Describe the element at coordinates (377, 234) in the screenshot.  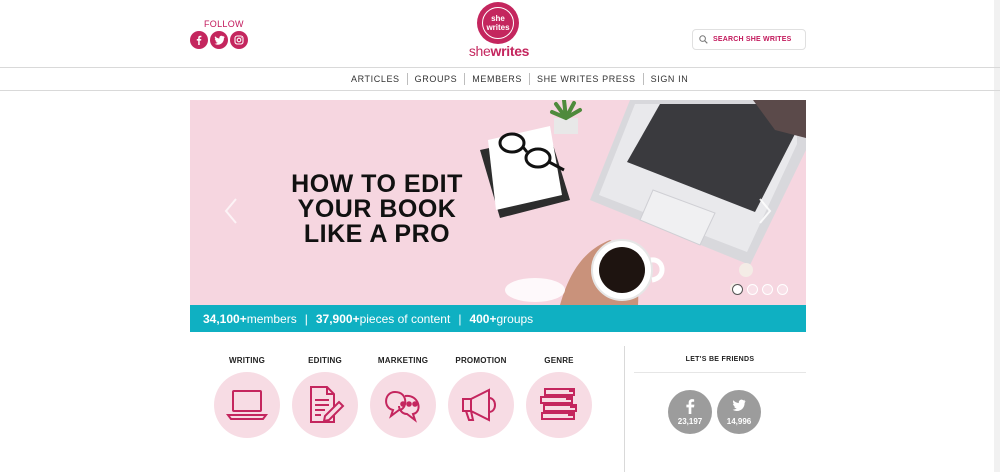
I see `hero-title-line3: LIKE A PRO` at that location.